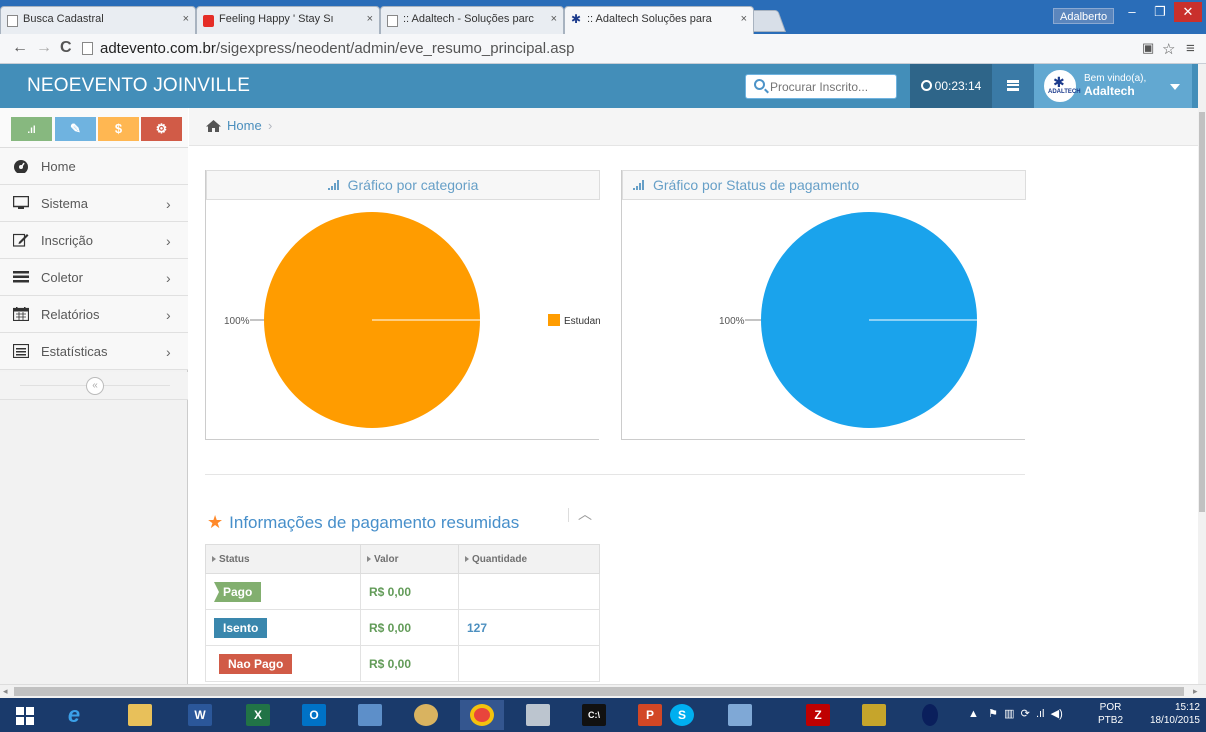 The image size is (1206, 732). What do you see at coordinates (234, 559) in the screenshot?
I see `column-header-label: Status` at bounding box center [234, 559].